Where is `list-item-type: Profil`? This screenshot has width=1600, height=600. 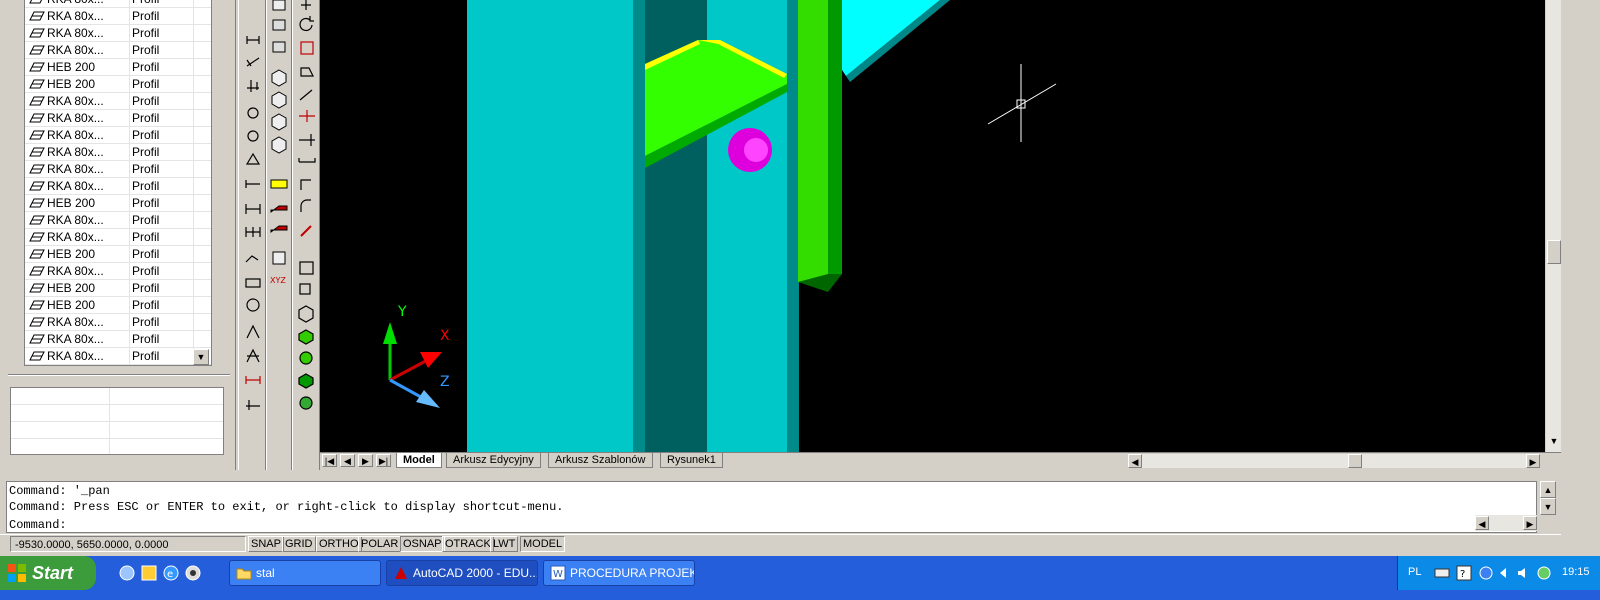 list-item-type: Profil is located at coordinates (159, 118).